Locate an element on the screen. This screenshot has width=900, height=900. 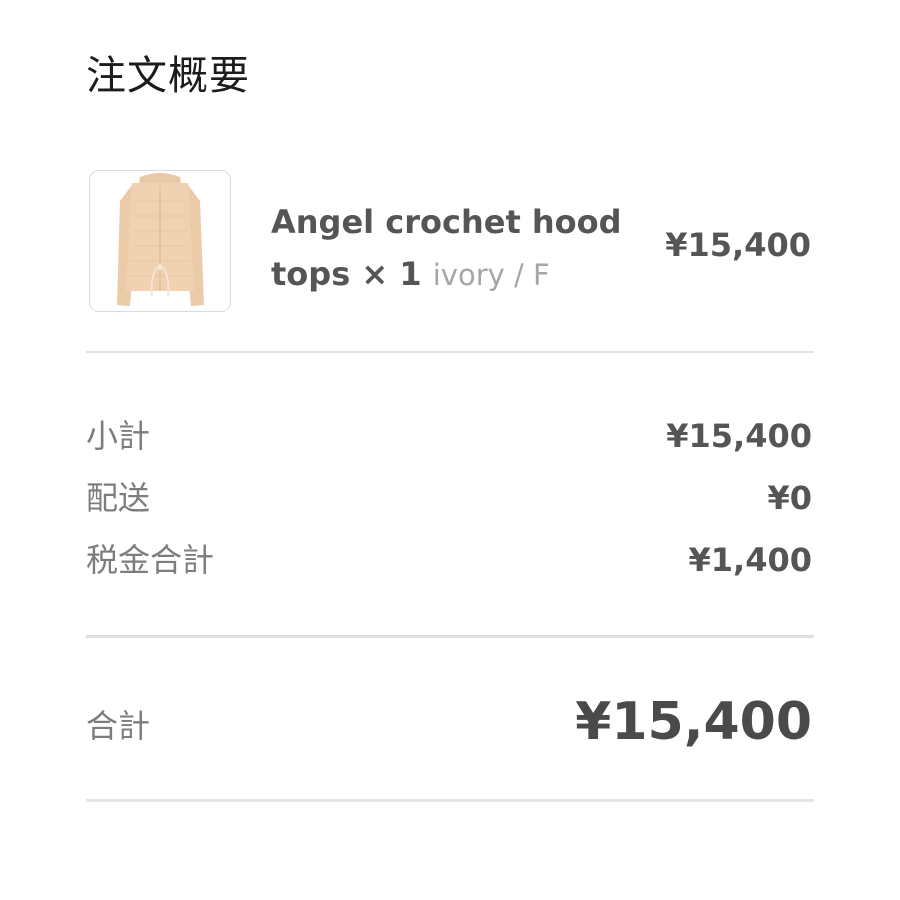
product-name-block: Angel crochet hood tops × 1 ivory / F is located at coordinates (451, 248).